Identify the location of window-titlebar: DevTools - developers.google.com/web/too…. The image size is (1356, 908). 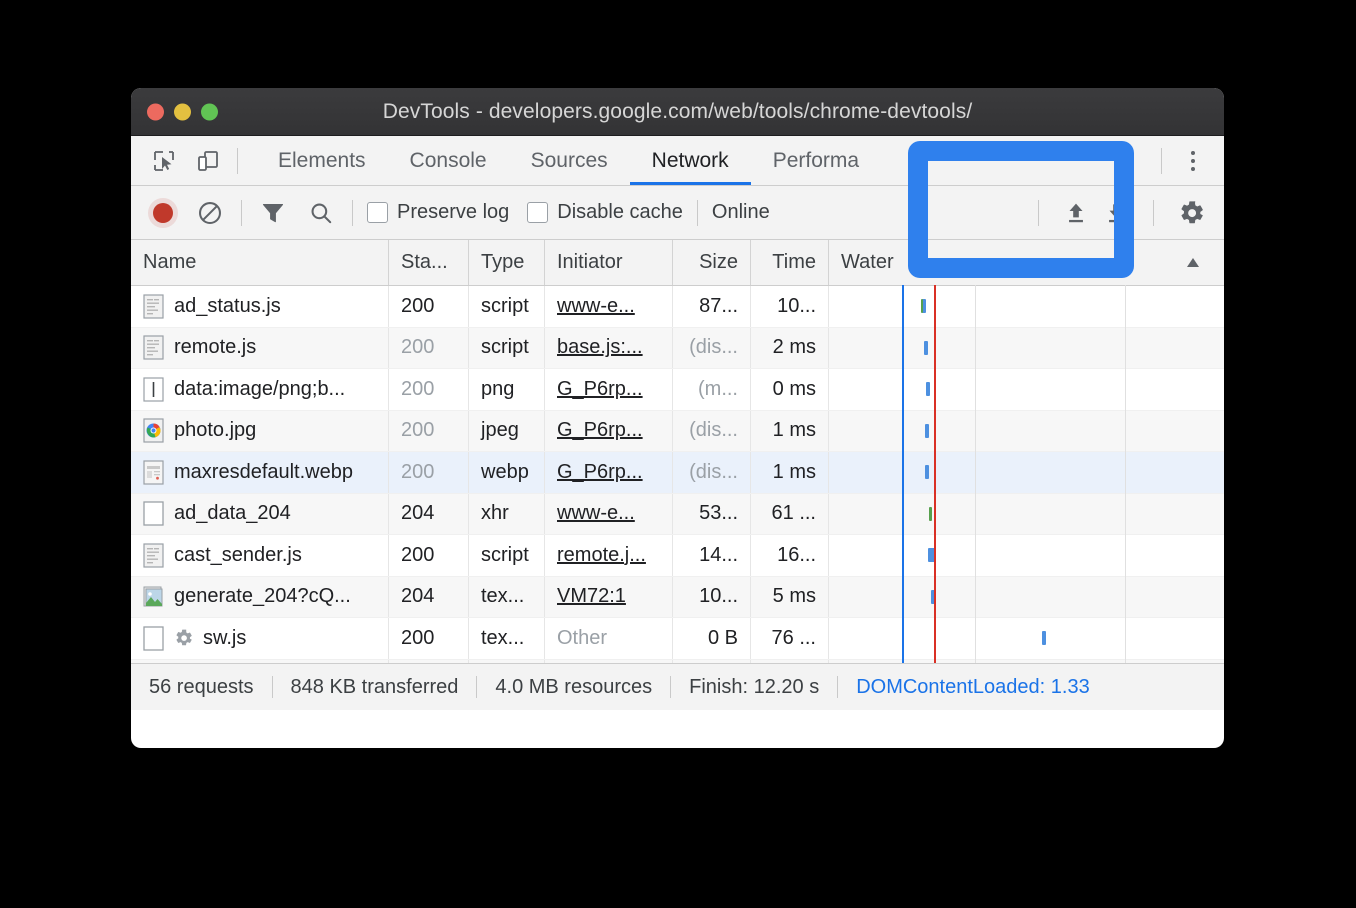
(677, 112).